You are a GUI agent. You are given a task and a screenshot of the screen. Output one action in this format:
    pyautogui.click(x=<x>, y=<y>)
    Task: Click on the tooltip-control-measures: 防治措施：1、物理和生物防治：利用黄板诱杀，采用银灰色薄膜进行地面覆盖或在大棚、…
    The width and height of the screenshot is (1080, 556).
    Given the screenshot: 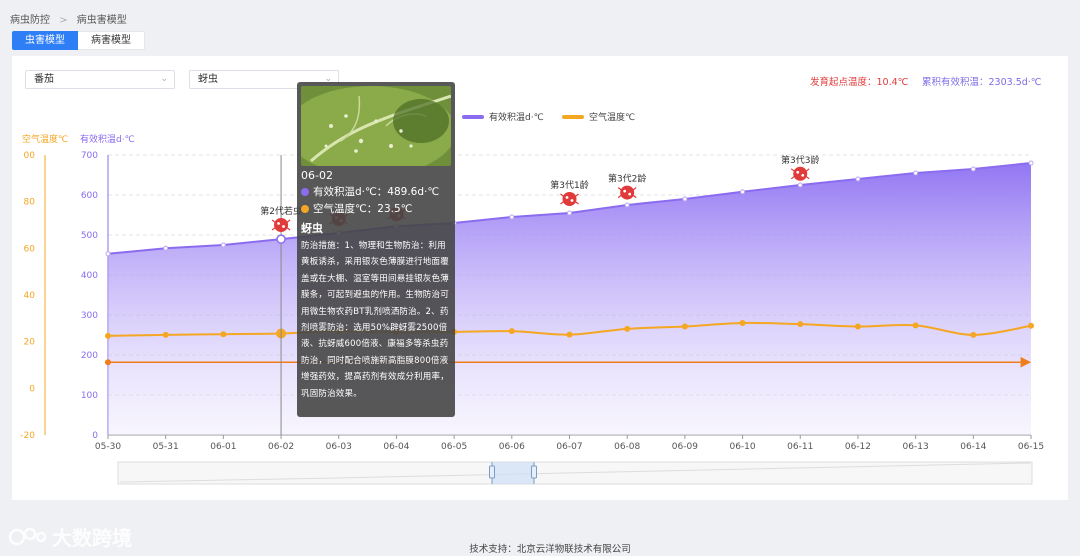 What is the action you would take?
    pyautogui.click(x=375, y=320)
    